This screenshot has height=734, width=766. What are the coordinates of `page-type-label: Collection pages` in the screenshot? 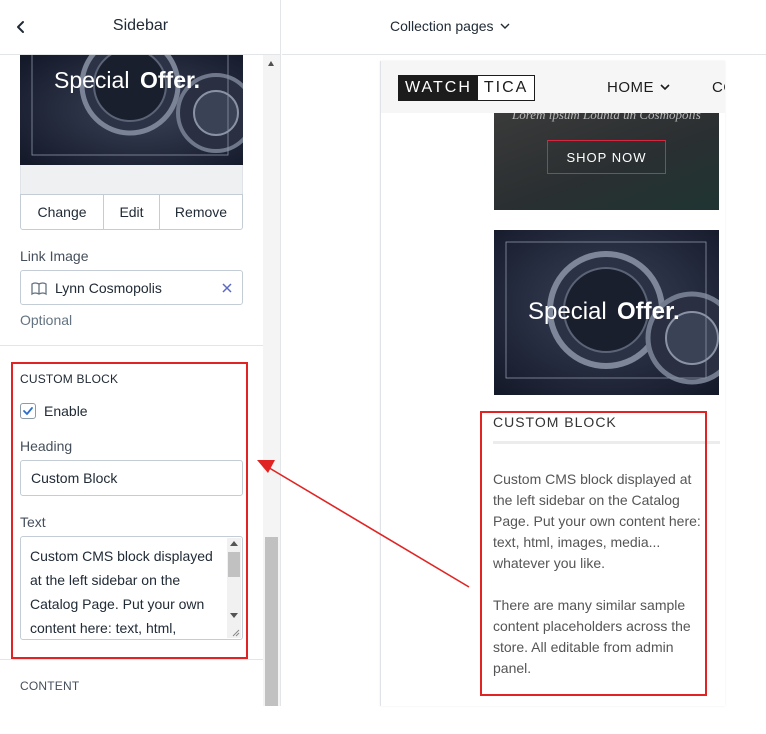 It's located at (442, 26).